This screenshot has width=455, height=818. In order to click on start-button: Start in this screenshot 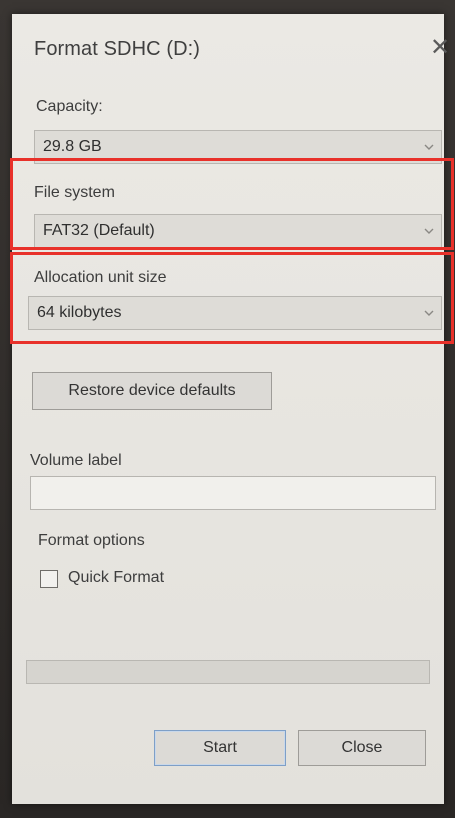, I will do `click(220, 748)`.